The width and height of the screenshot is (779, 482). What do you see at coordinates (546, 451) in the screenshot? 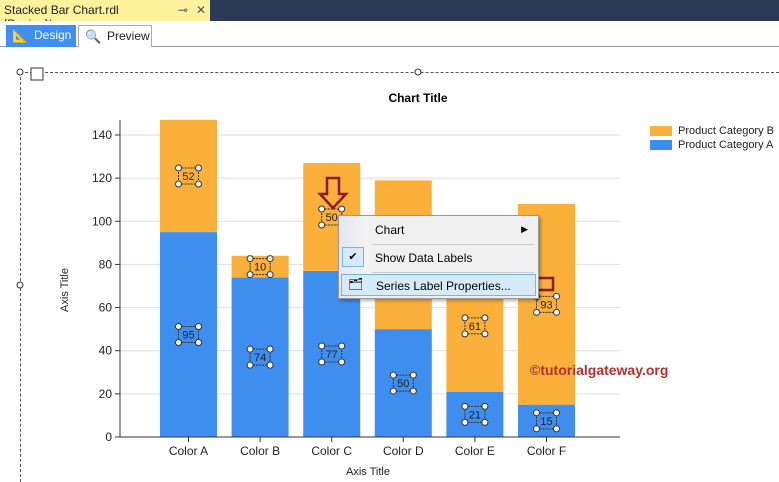
I see `x-tick-label: Color F` at bounding box center [546, 451].